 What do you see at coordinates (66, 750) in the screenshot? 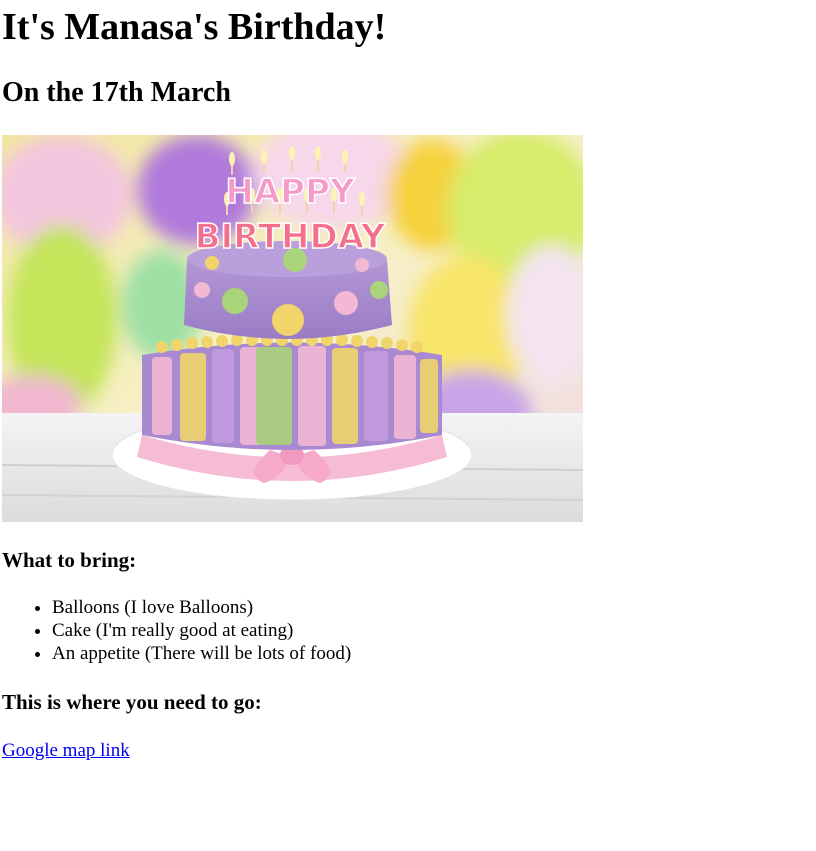
I see `google-map-link: Google map link` at bounding box center [66, 750].